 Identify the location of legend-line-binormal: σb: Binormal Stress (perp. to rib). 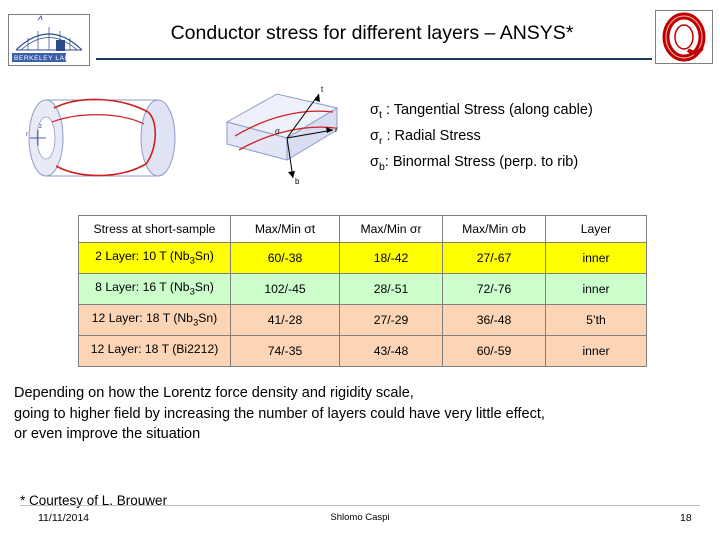
(481, 165).